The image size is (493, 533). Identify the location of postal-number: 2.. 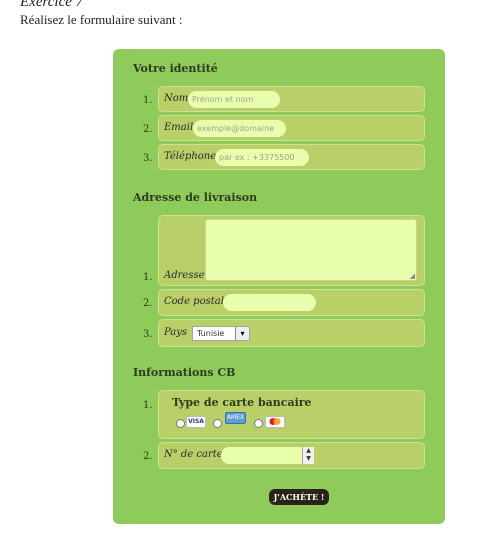
(148, 303).